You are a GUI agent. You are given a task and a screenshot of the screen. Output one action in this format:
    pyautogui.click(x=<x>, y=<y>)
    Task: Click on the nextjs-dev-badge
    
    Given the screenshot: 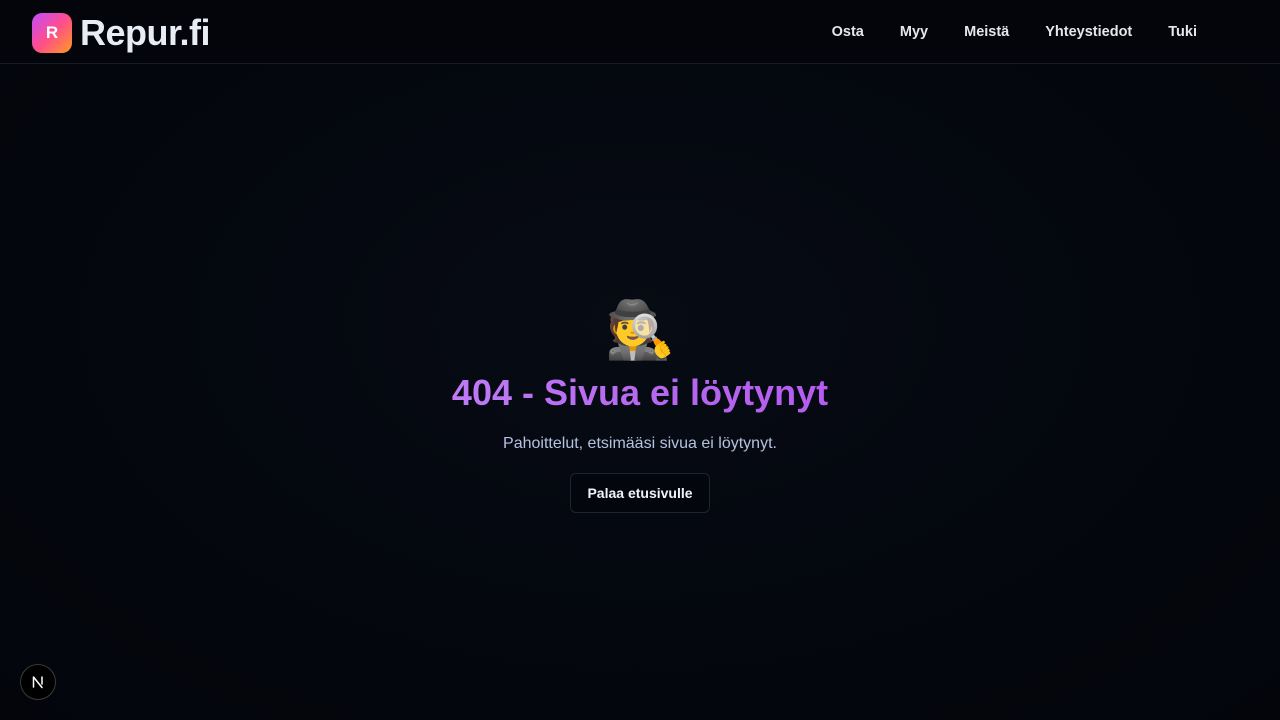 What is the action you would take?
    pyautogui.click(x=38, y=682)
    